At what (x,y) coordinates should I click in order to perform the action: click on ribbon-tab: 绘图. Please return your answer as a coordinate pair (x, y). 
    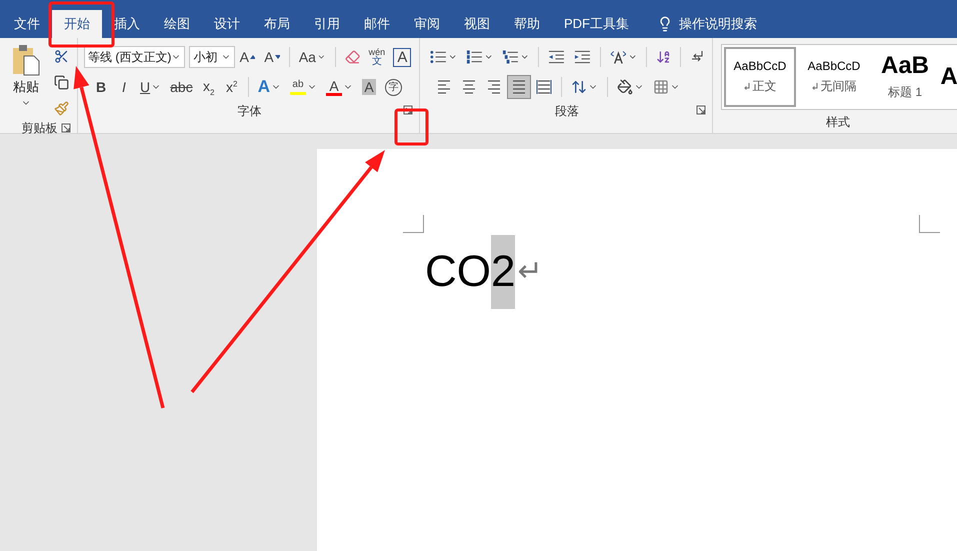
    Looking at the image, I should click on (177, 24).